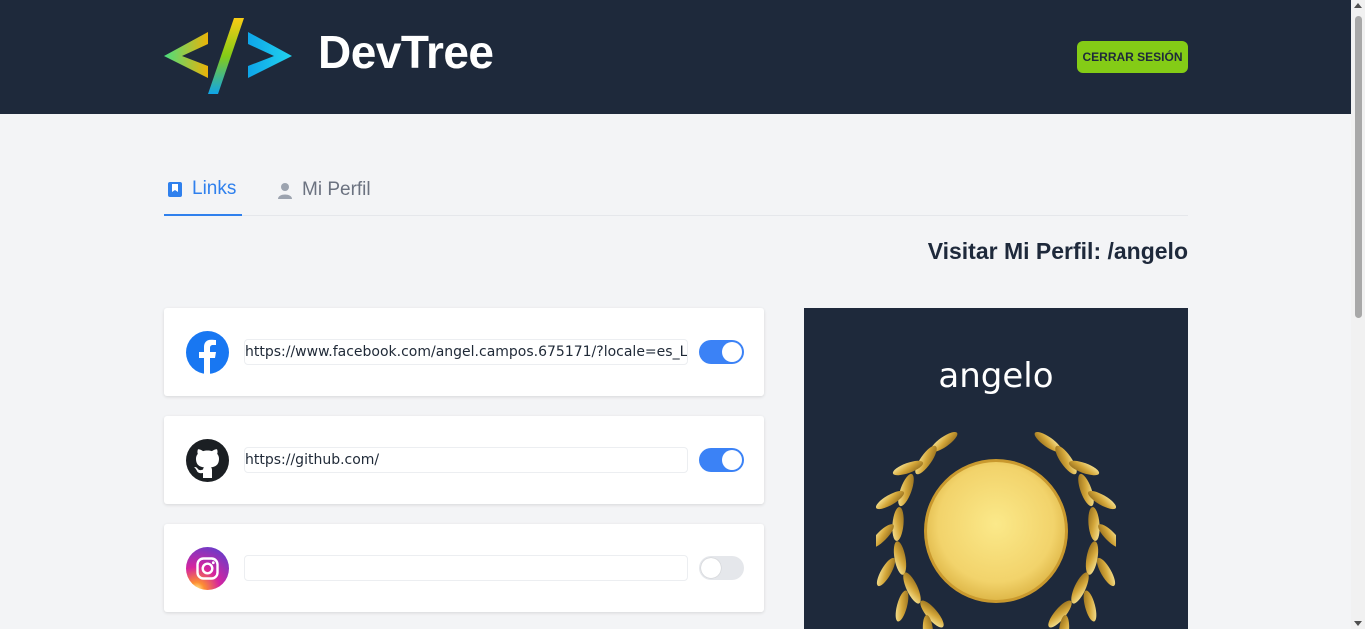 This screenshot has height=629, width=1365. I want to click on facebook-toggle, so click(721, 352).